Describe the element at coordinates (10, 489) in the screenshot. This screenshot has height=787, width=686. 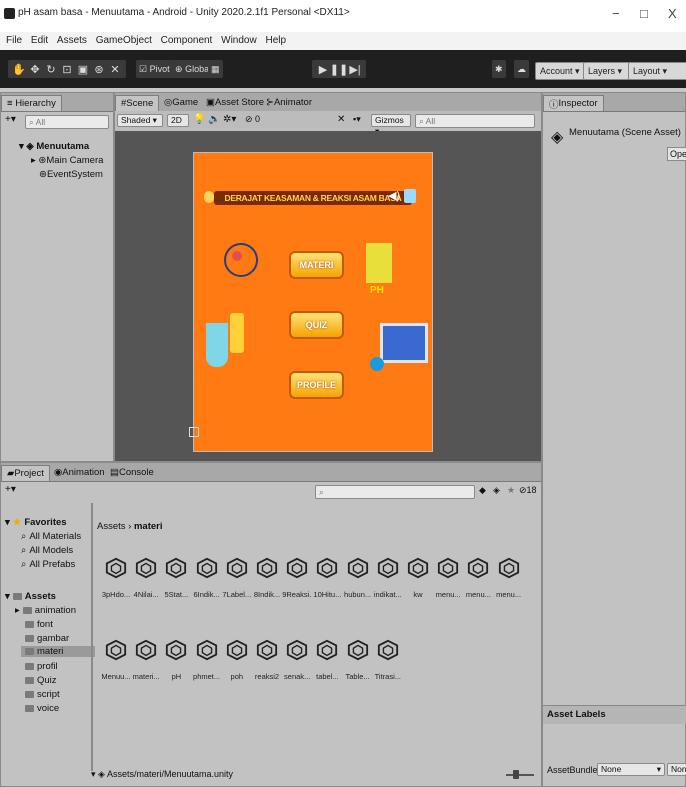
I see `create-asset-button: +▾` at that location.